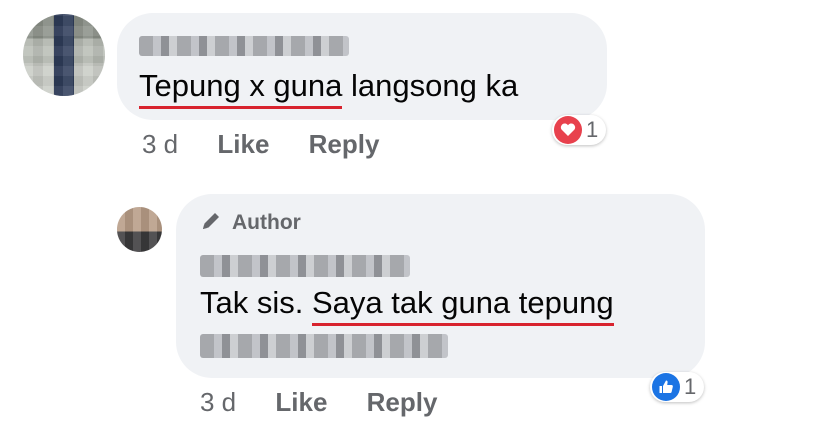 The width and height of the screenshot is (828, 429). Describe the element at coordinates (241, 85) in the screenshot. I see `comment-text-underlined: Tepung x guna` at that location.